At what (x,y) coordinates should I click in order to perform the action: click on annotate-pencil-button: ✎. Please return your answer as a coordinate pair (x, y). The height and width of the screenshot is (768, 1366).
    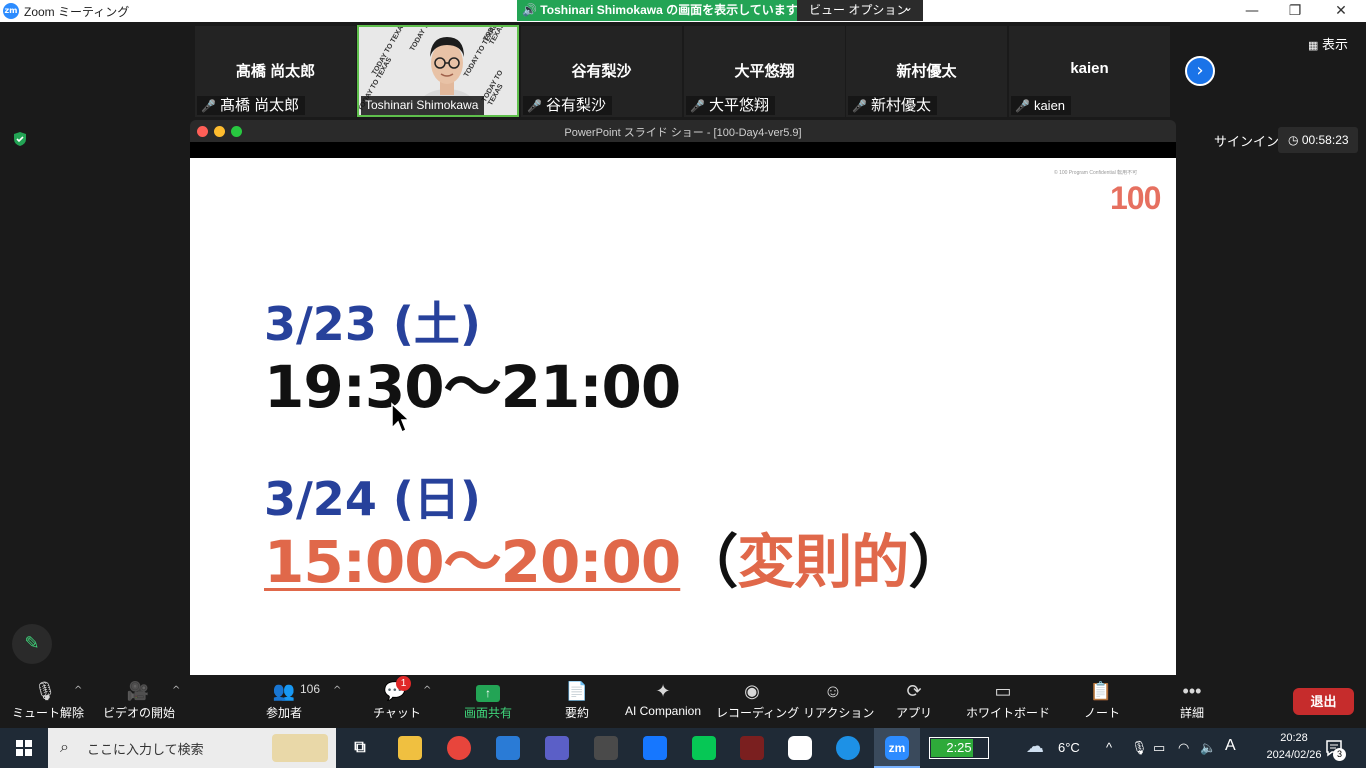
    Looking at the image, I should click on (32, 644).